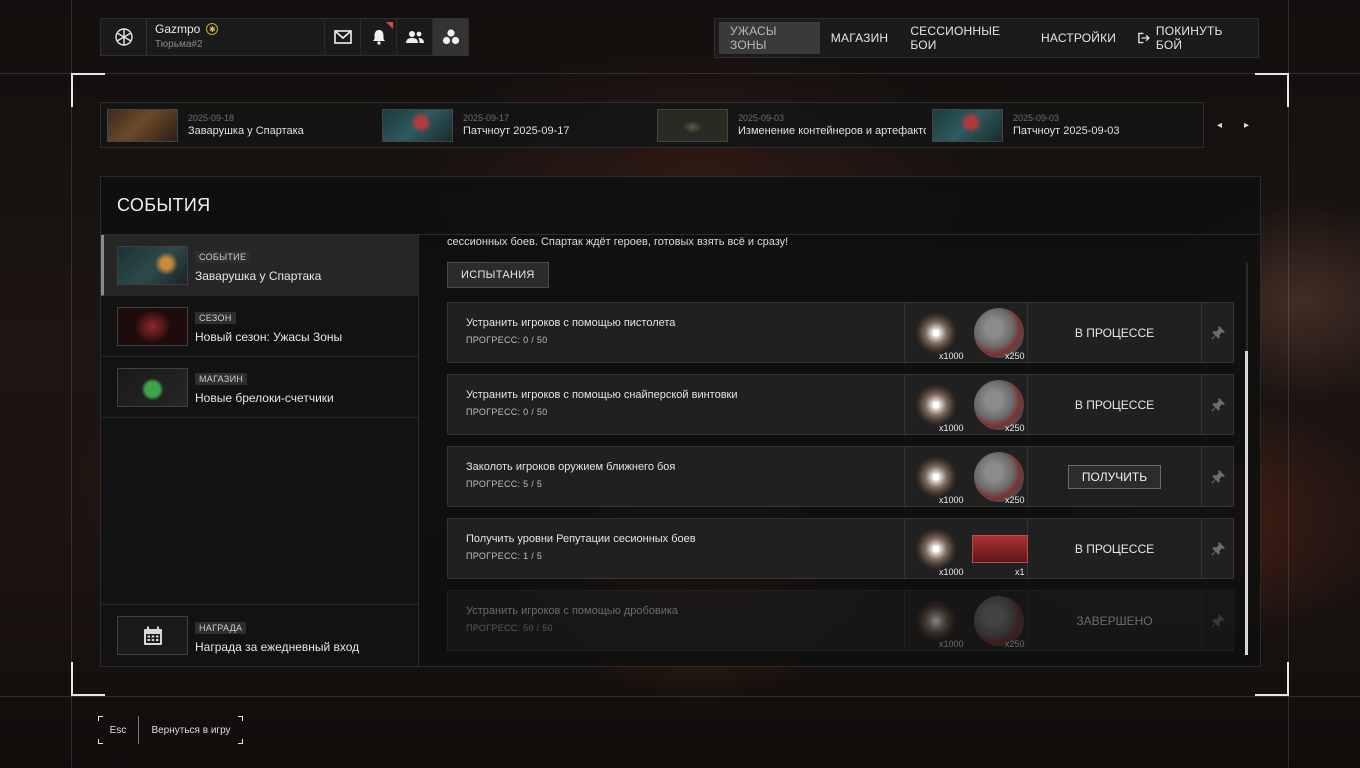 The height and width of the screenshot is (768, 1360). I want to click on back-to-game-button: Esc Вернуться в игру, so click(170, 730).